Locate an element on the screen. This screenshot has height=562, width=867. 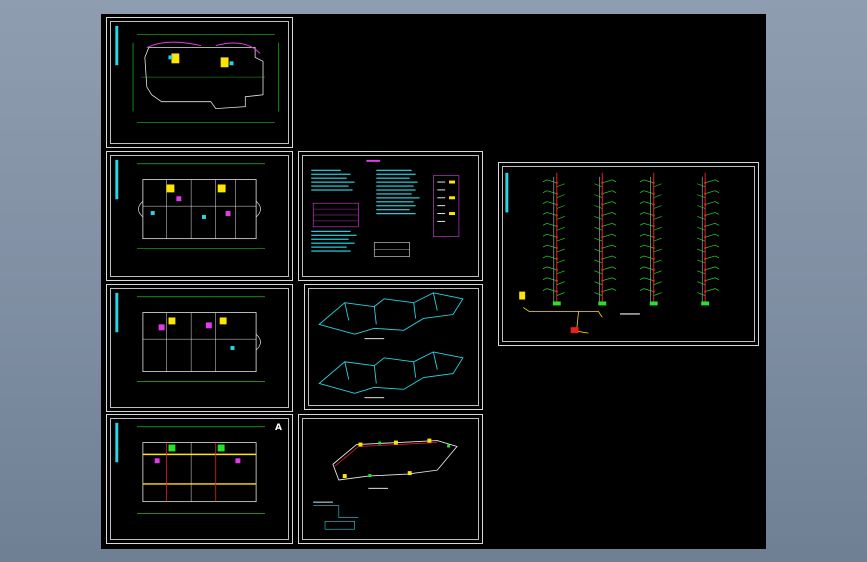
riser-diagrams-drawing is located at coordinates (612, 253).